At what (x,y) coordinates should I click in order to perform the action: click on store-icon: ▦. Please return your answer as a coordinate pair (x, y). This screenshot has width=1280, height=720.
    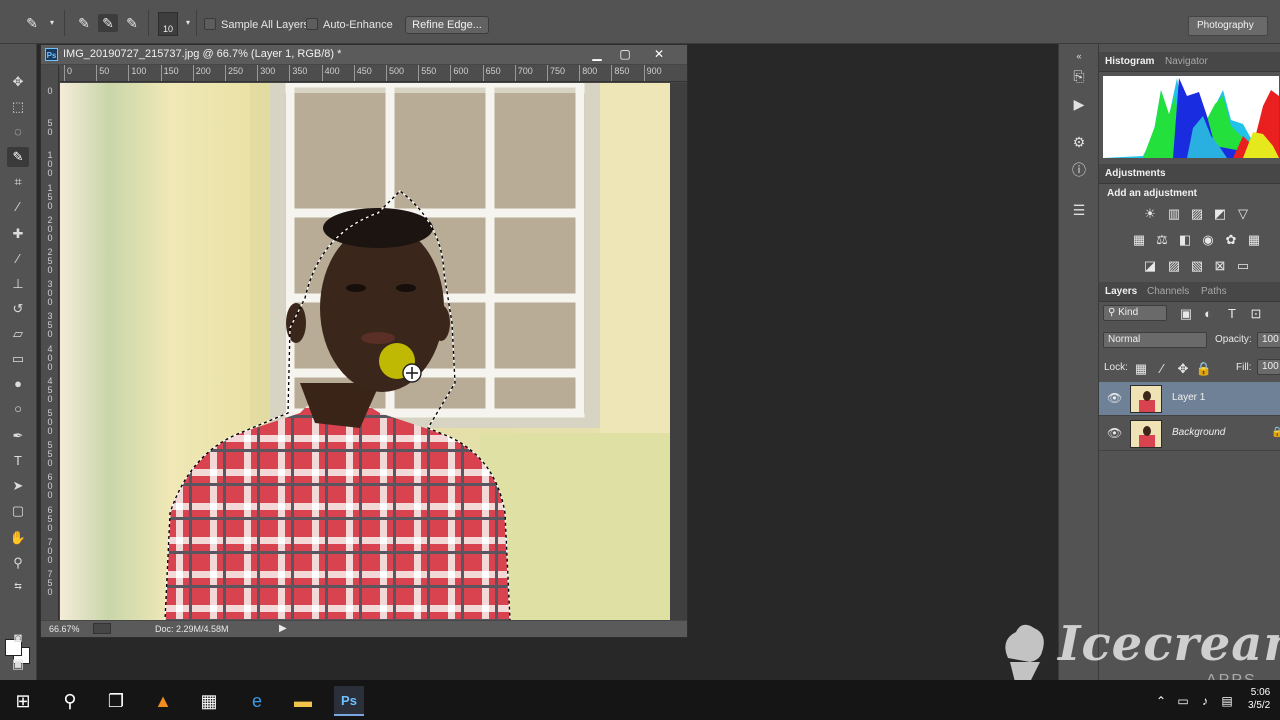
    Looking at the image, I should click on (209, 701).